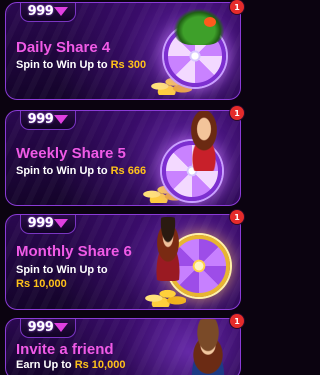 The width and height of the screenshot is (320, 375). Describe the element at coordinates (63, 47) in the screenshot. I see `promo-title: Daily Share 4` at that location.